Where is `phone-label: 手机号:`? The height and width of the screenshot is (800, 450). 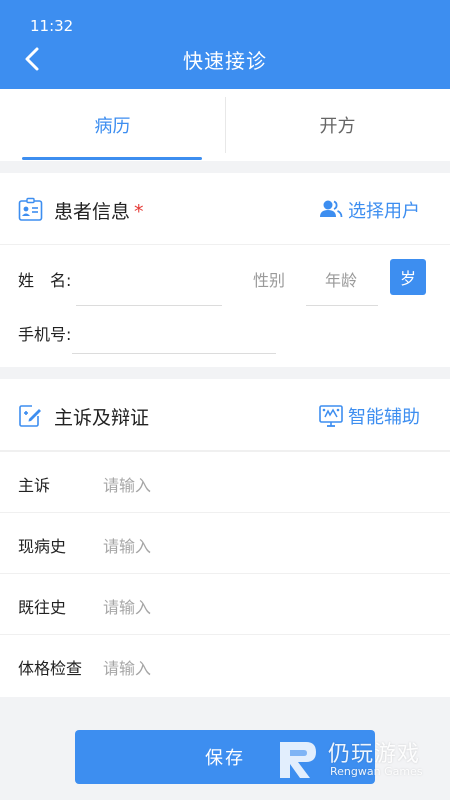
phone-label: 手机号: is located at coordinates (45, 334).